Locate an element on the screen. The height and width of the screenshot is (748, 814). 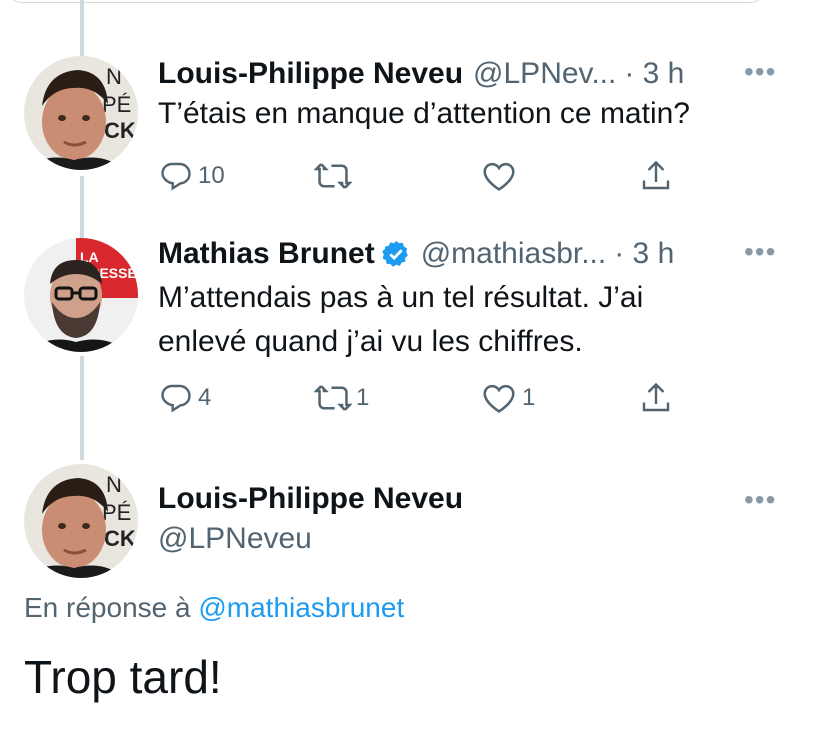
reply-mention-link: @mathiasbrunet is located at coordinates (301, 607).